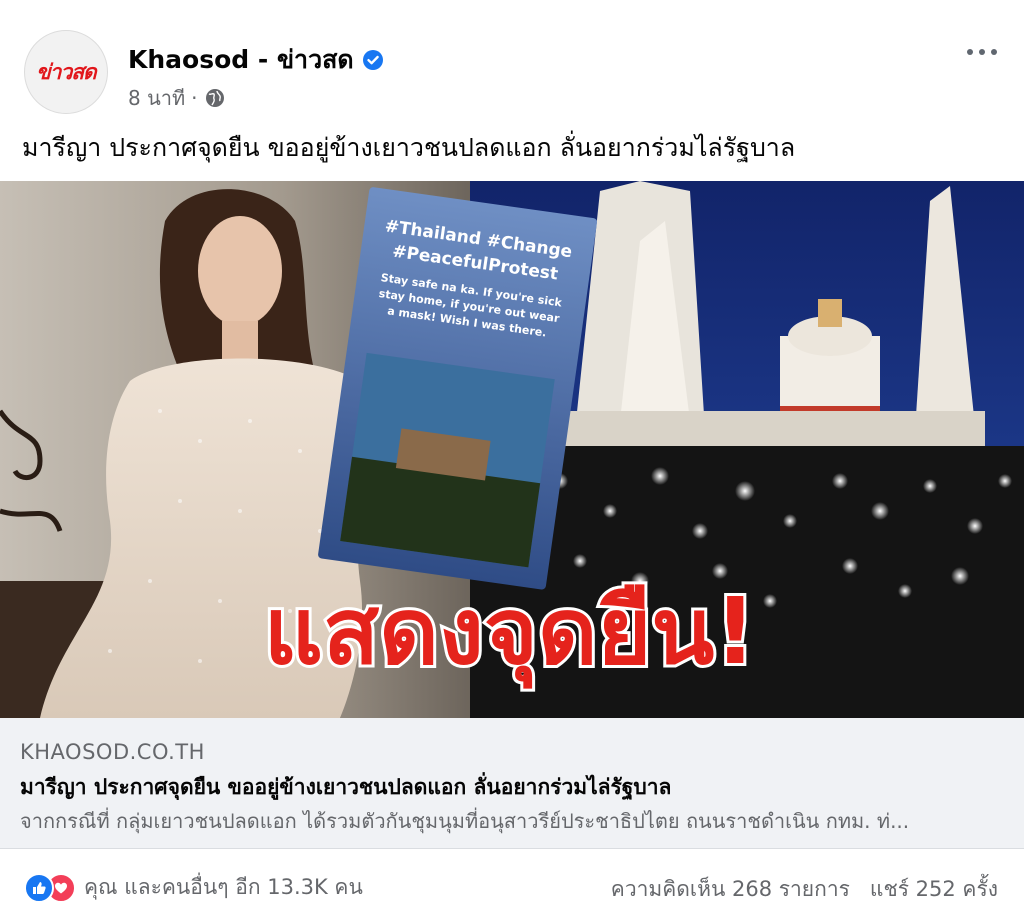 The height and width of the screenshot is (921, 1024). Describe the element at coordinates (510, 633) in the screenshot. I see `image-headline: แสดงจุดยืน!` at that location.